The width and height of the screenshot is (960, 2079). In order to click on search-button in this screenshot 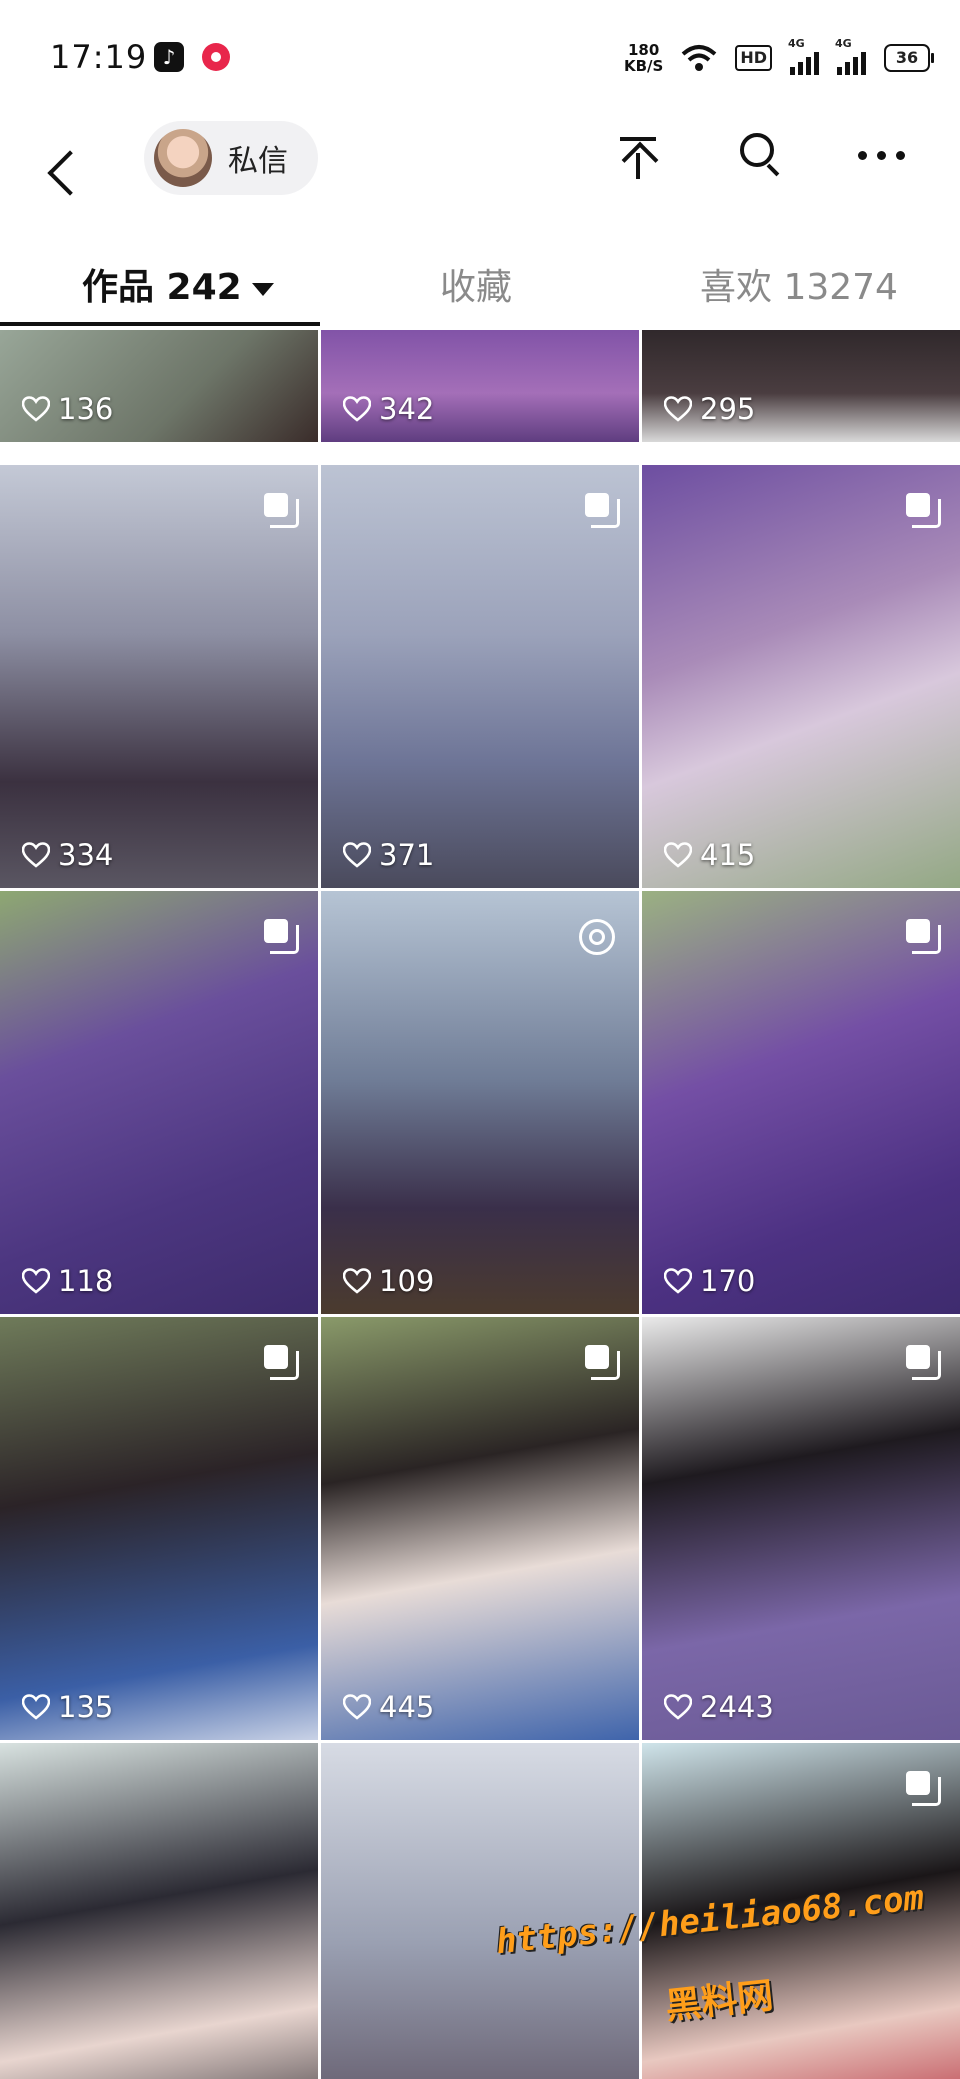, I will do `click(761, 157)`.